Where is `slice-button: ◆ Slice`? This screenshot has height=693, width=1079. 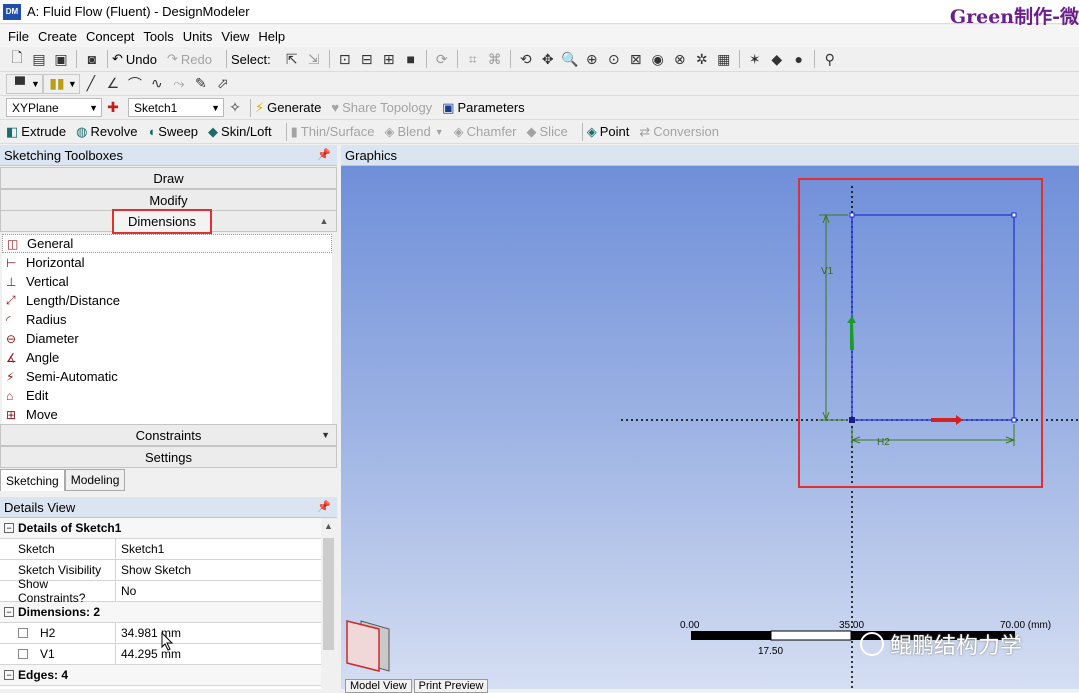
slice-button: ◆ Slice is located at coordinates (547, 132).